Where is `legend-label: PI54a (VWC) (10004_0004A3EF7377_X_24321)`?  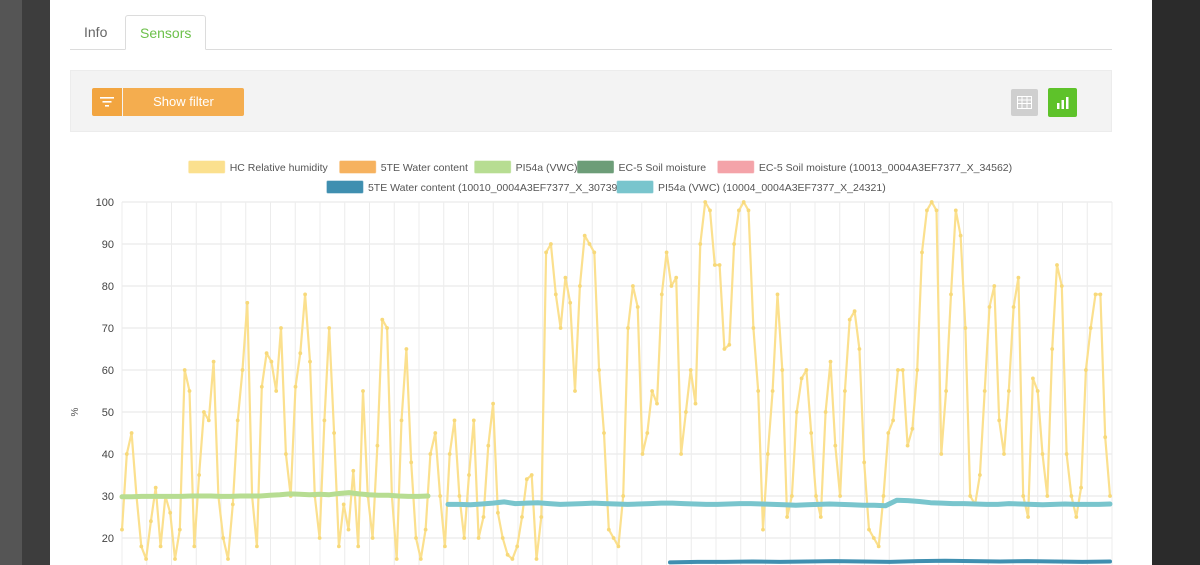
legend-label: PI54a (VWC) (10004_0004A3EF7377_X_24321) is located at coordinates (772, 188).